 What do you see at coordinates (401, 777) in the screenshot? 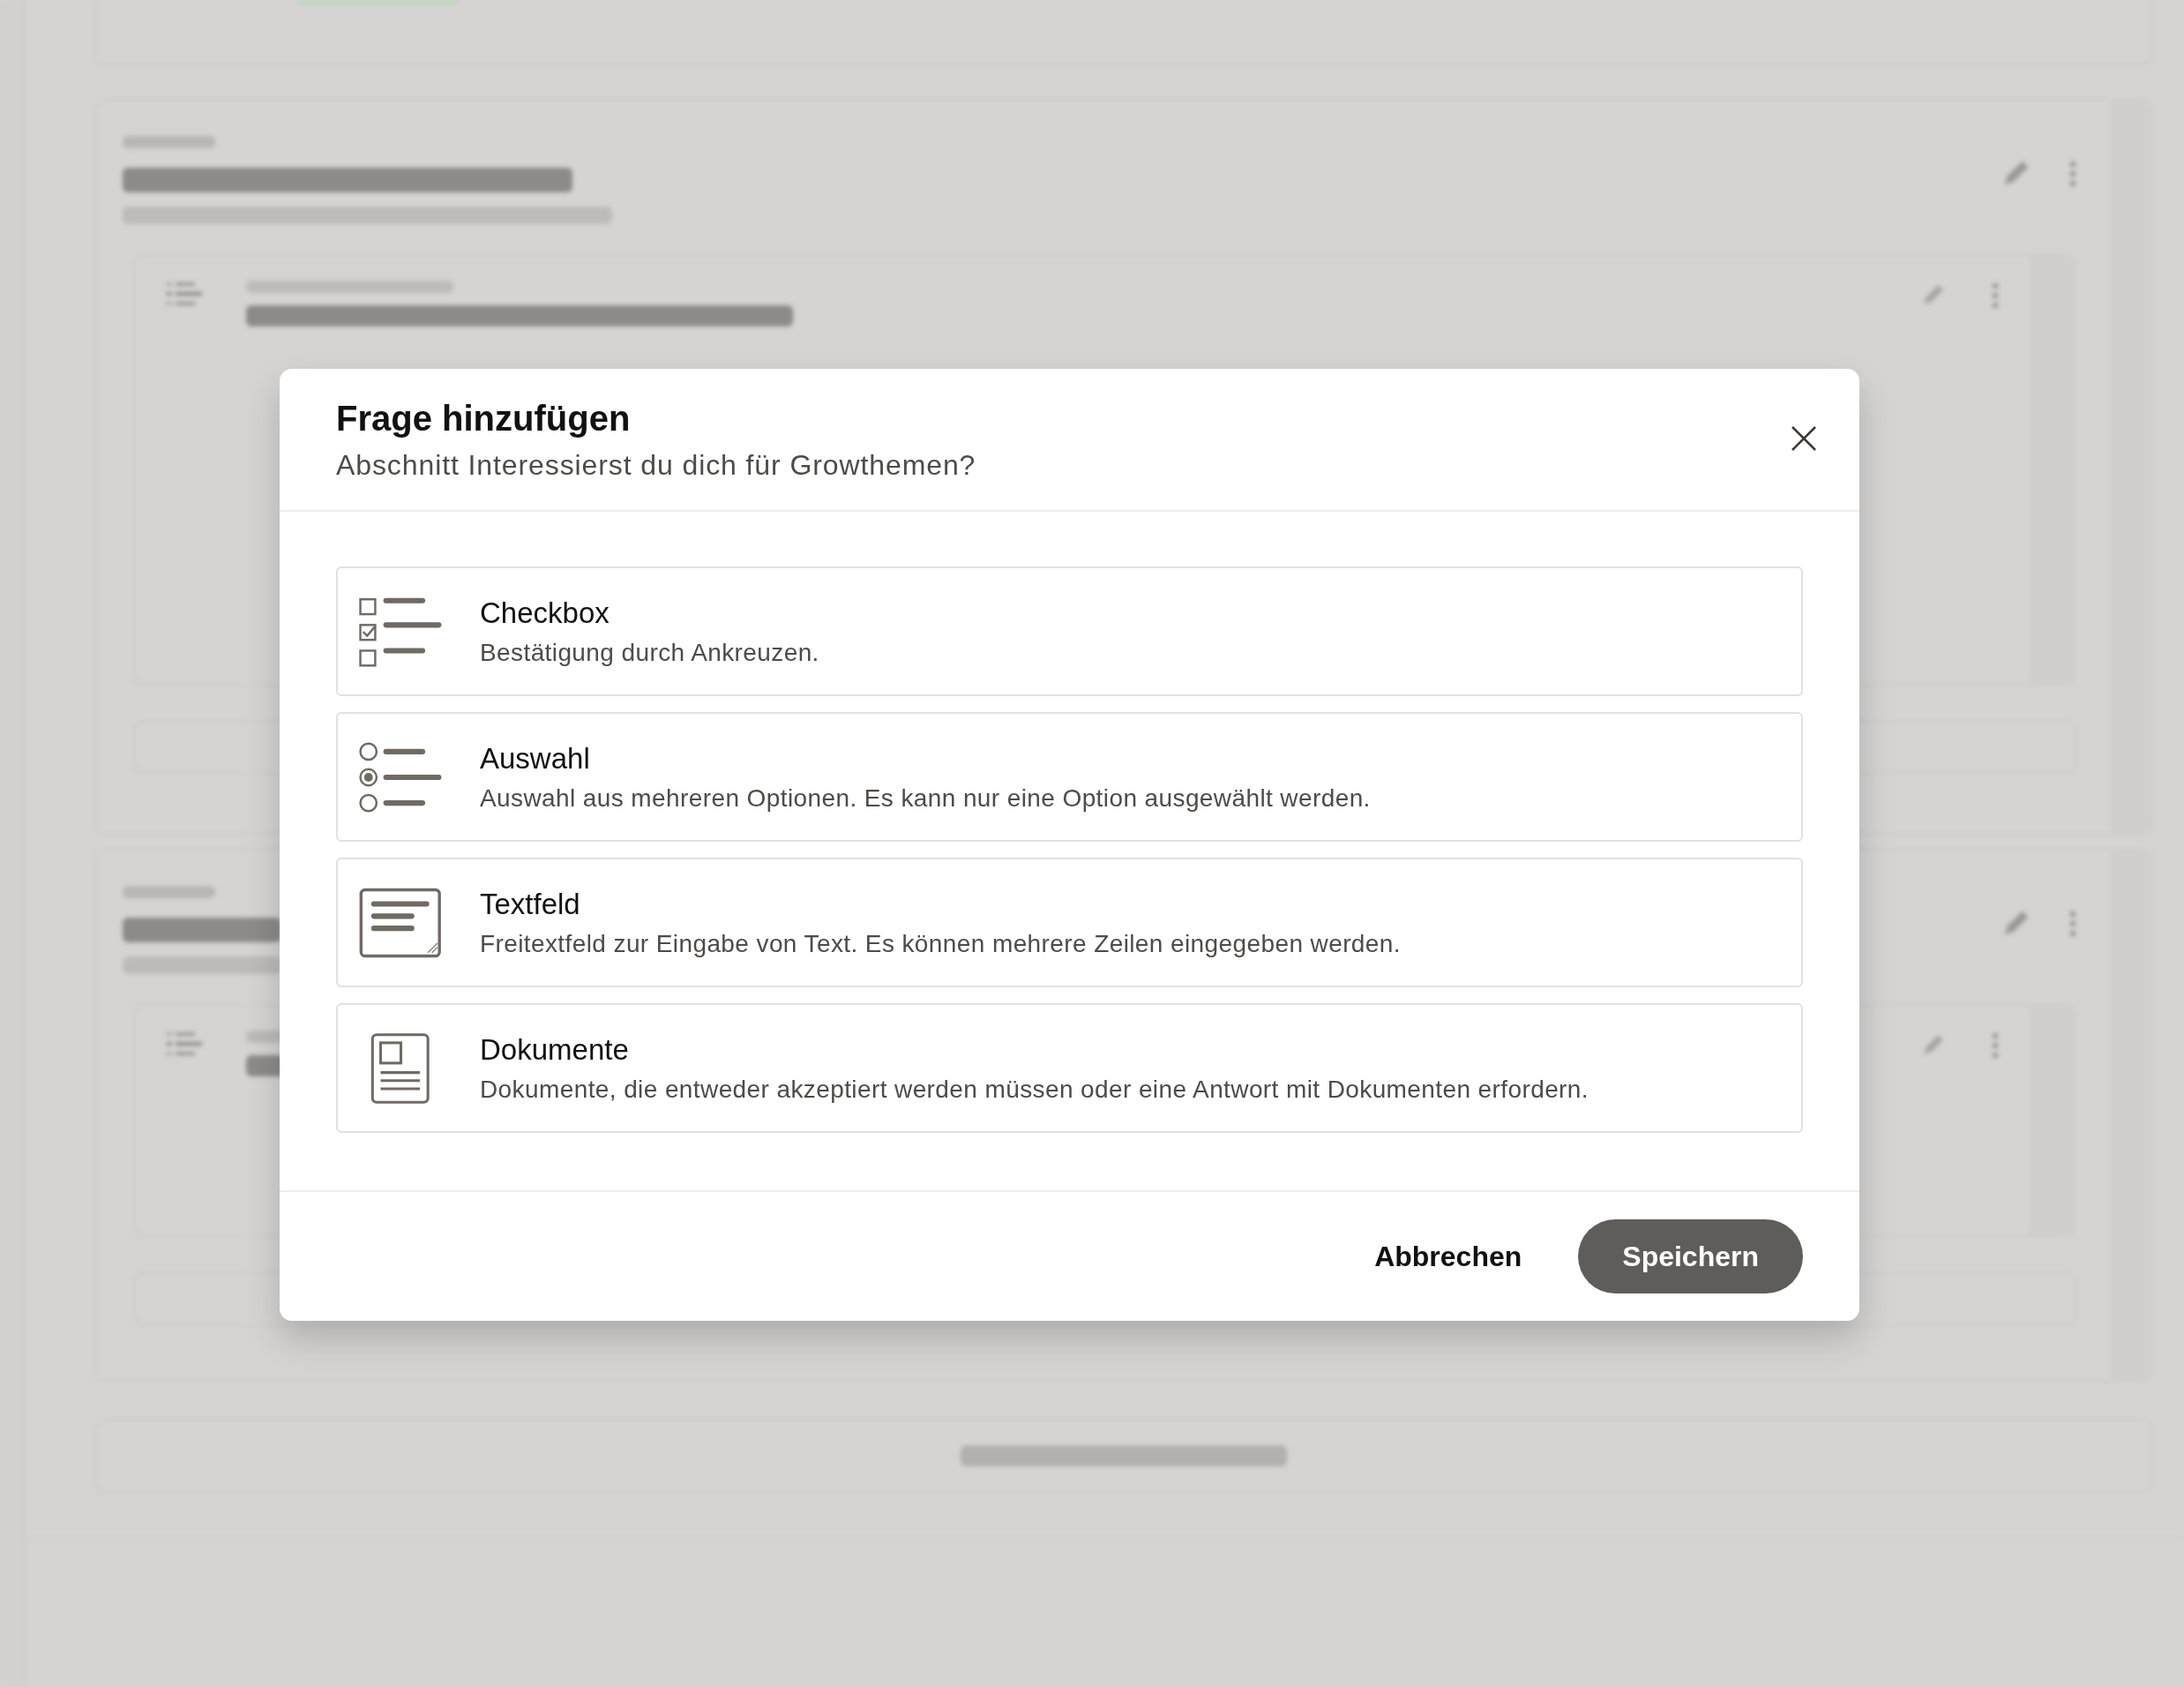
I see `radio-list-icon` at bounding box center [401, 777].